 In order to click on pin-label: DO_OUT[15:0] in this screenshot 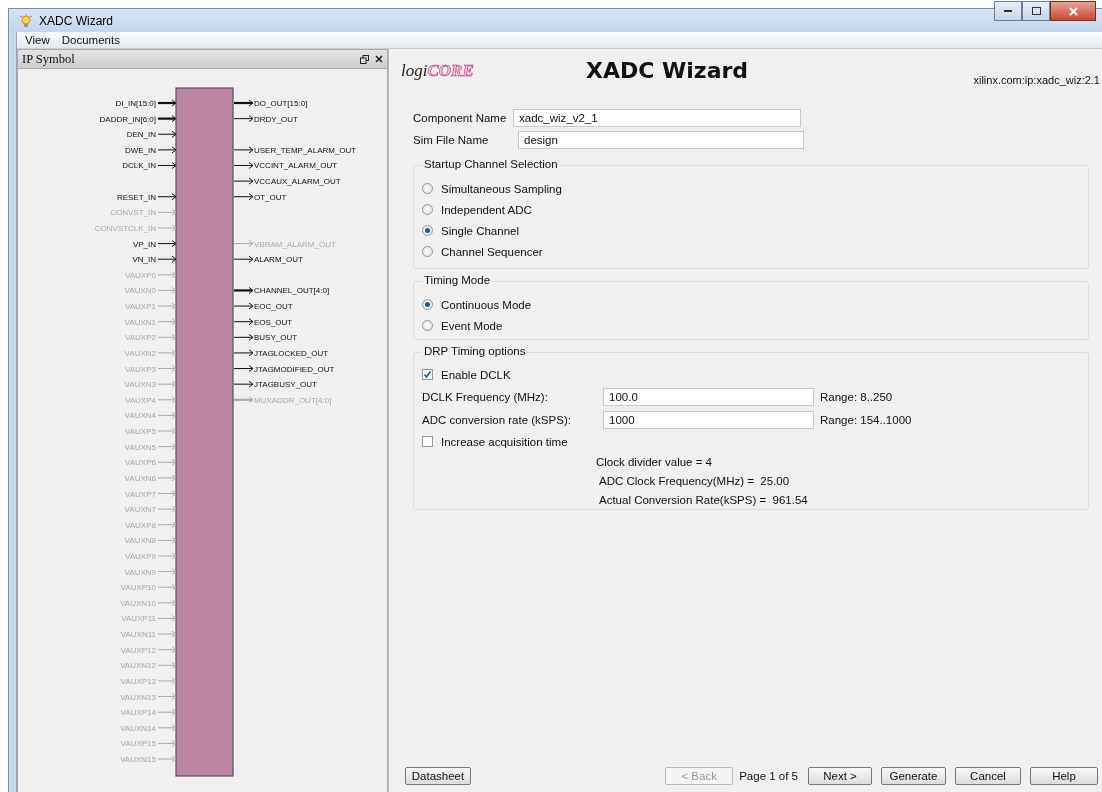, I will do `click(281, 103)`.